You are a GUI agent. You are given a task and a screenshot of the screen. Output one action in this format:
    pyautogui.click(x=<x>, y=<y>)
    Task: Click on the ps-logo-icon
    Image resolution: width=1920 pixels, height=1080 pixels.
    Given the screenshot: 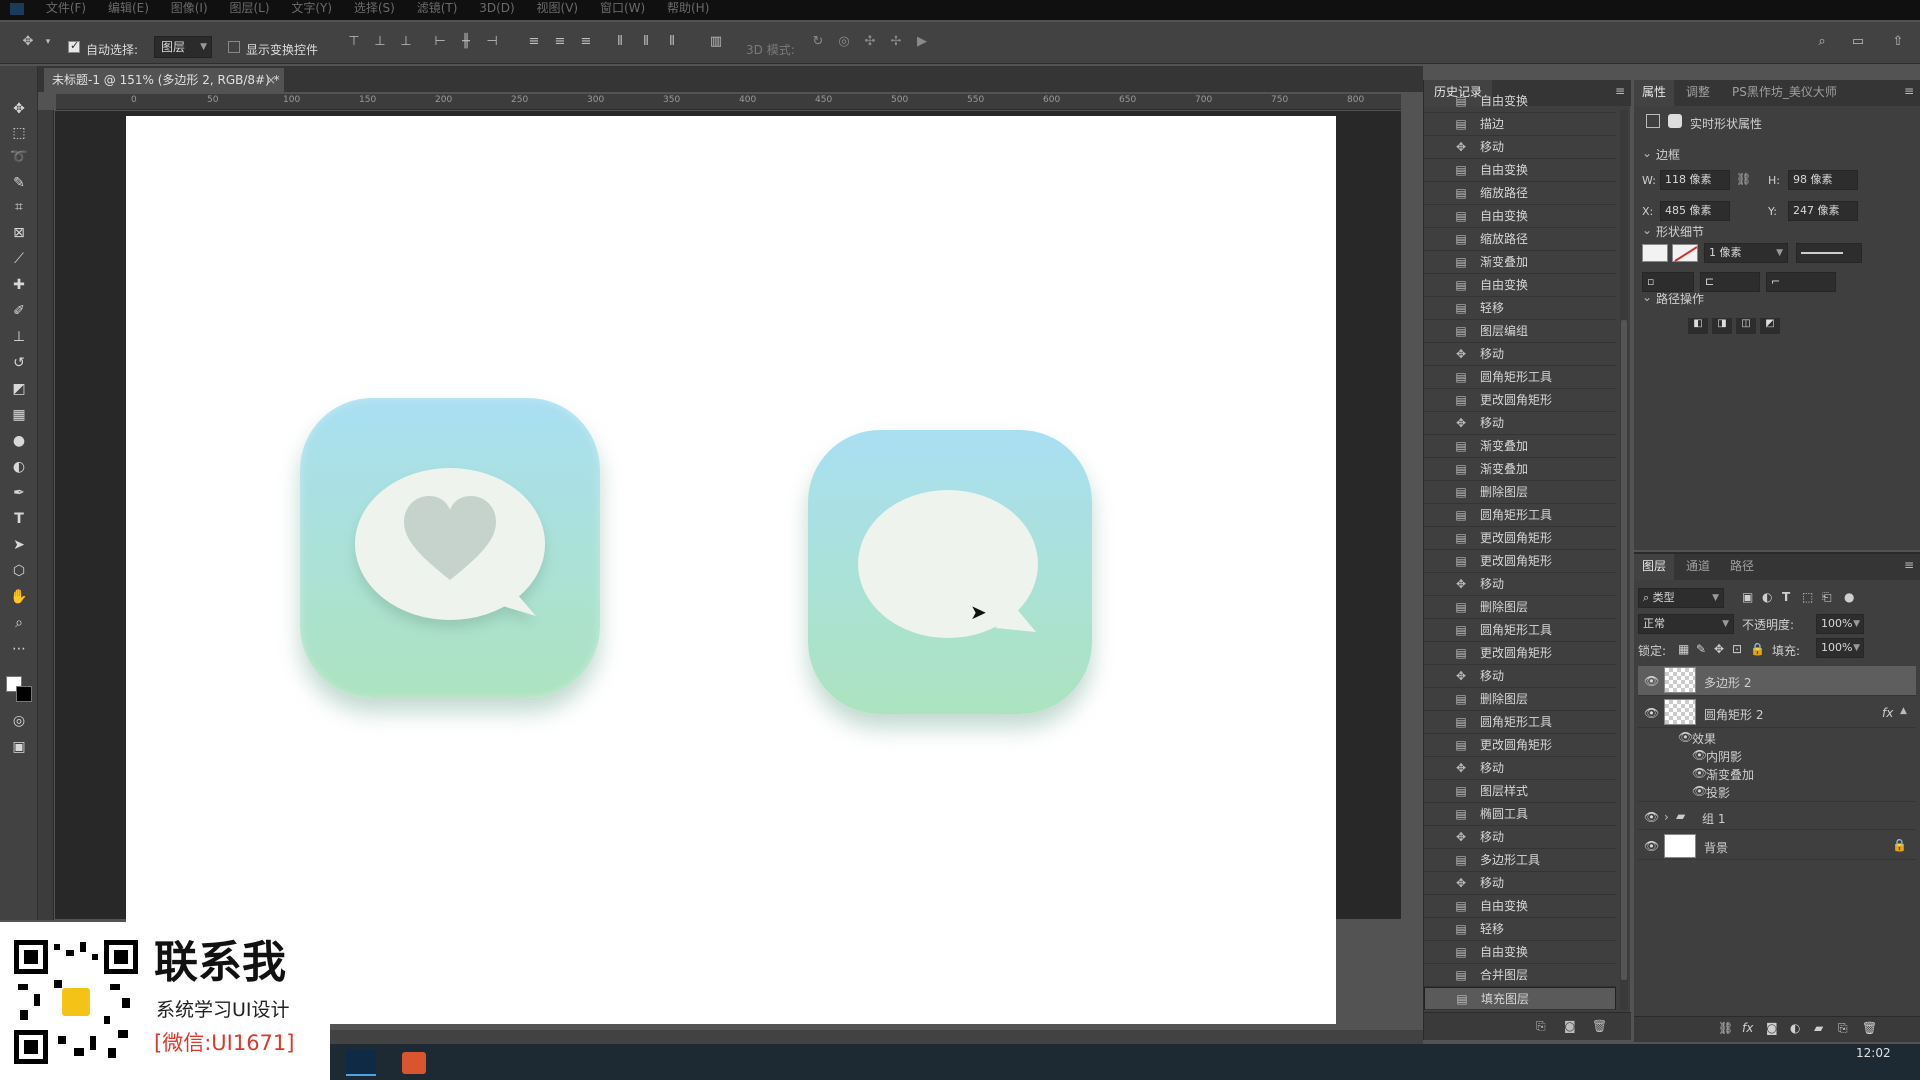 What is the action you would take?
    pyautogui.click(x=17, y=8)
    